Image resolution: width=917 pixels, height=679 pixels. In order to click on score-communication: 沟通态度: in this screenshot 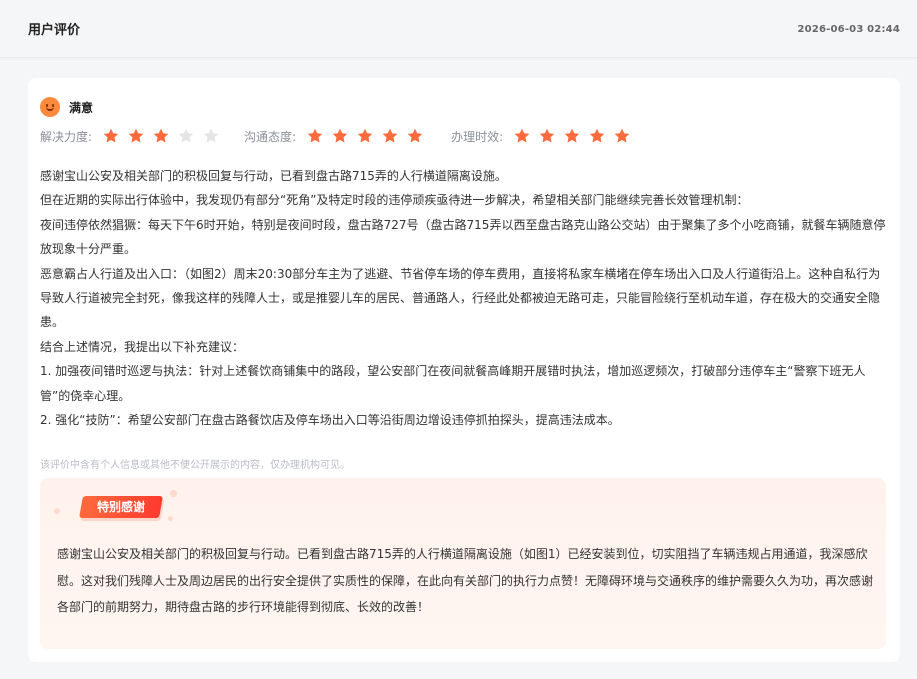, I will do `click(337, 136)`.